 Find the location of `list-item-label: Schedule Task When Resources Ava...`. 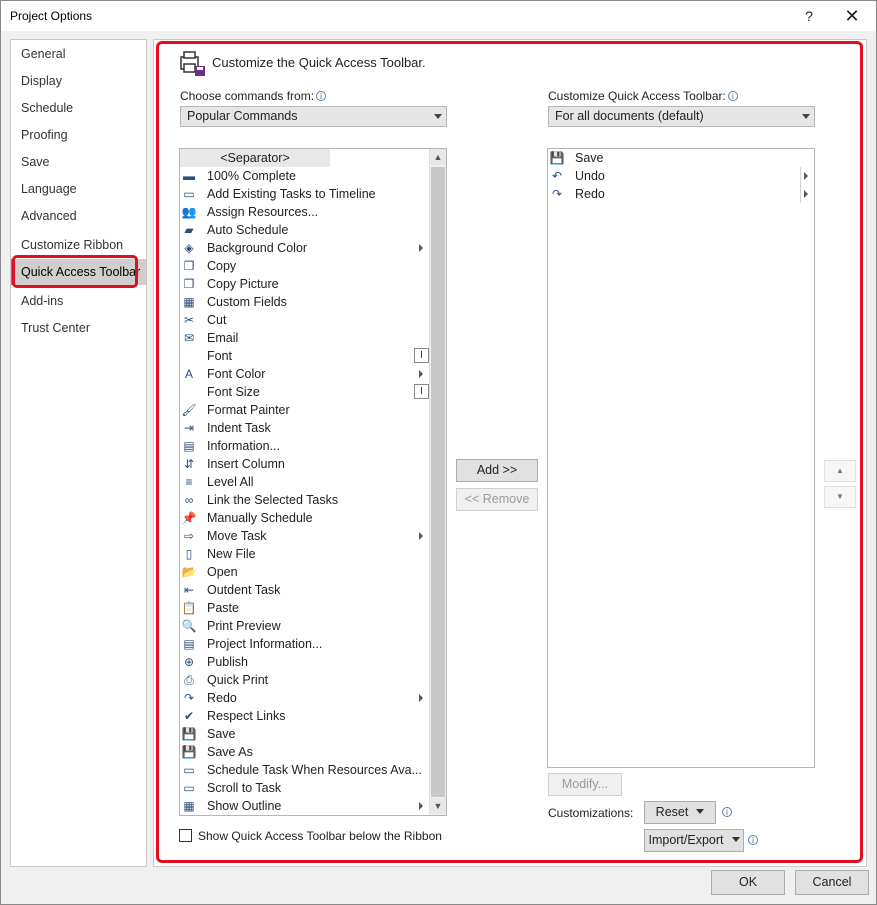

list-item-label: Schedule Task When Resources Ava... is located at coordinates (314, 770).